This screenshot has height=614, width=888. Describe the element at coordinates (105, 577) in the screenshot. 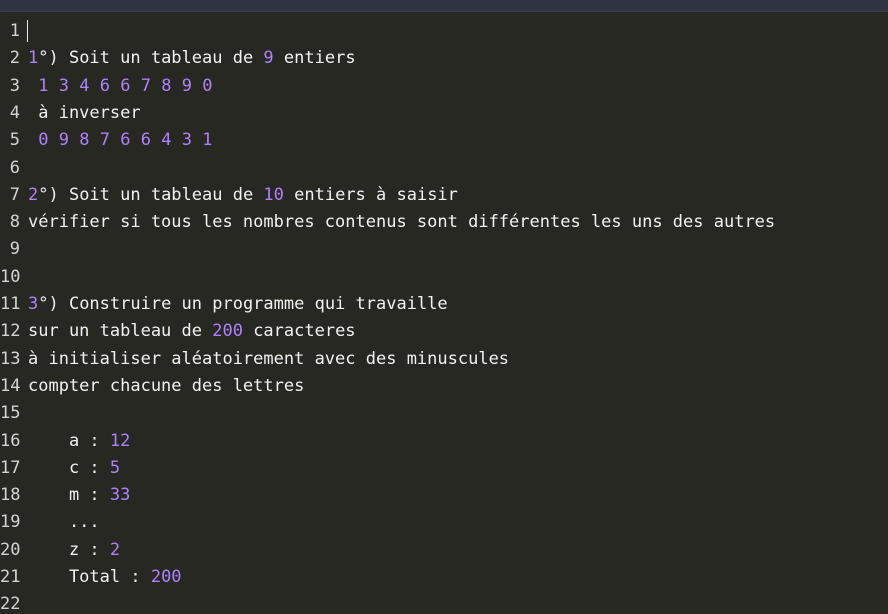

I see `line-text: Total : 200` at that location.